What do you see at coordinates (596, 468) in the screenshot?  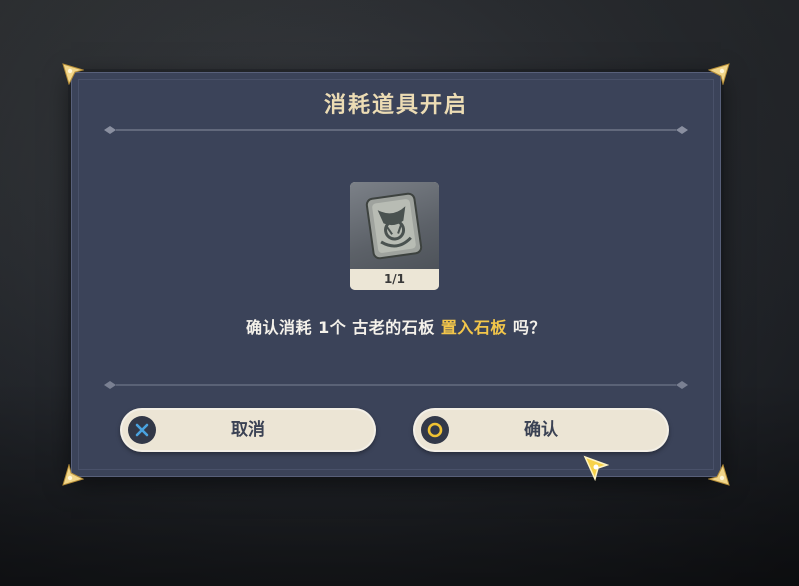 I see `cursor-icon` at bounding box center [596, 468].